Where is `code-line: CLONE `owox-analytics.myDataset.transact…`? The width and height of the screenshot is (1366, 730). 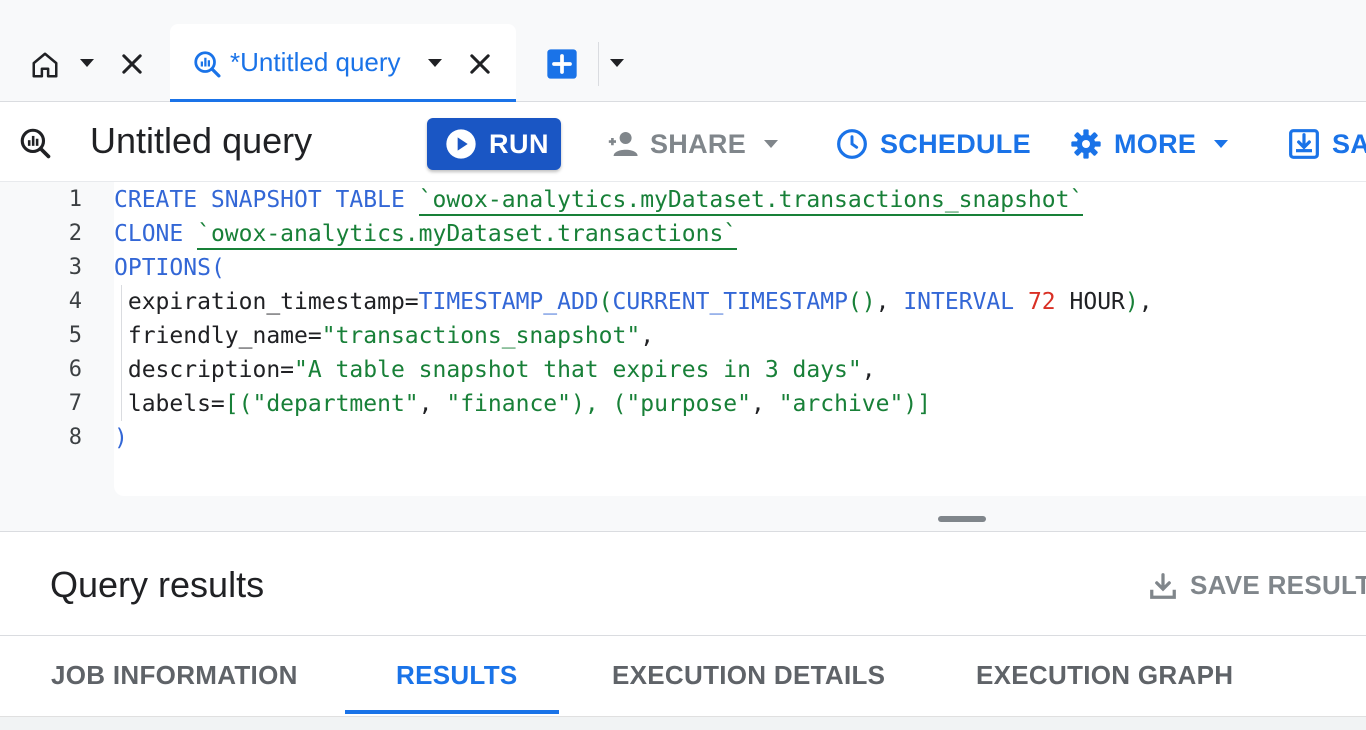 code-line: CLONE `owox-analytics.myDataset.transact… is located at coordinates (426, 234).